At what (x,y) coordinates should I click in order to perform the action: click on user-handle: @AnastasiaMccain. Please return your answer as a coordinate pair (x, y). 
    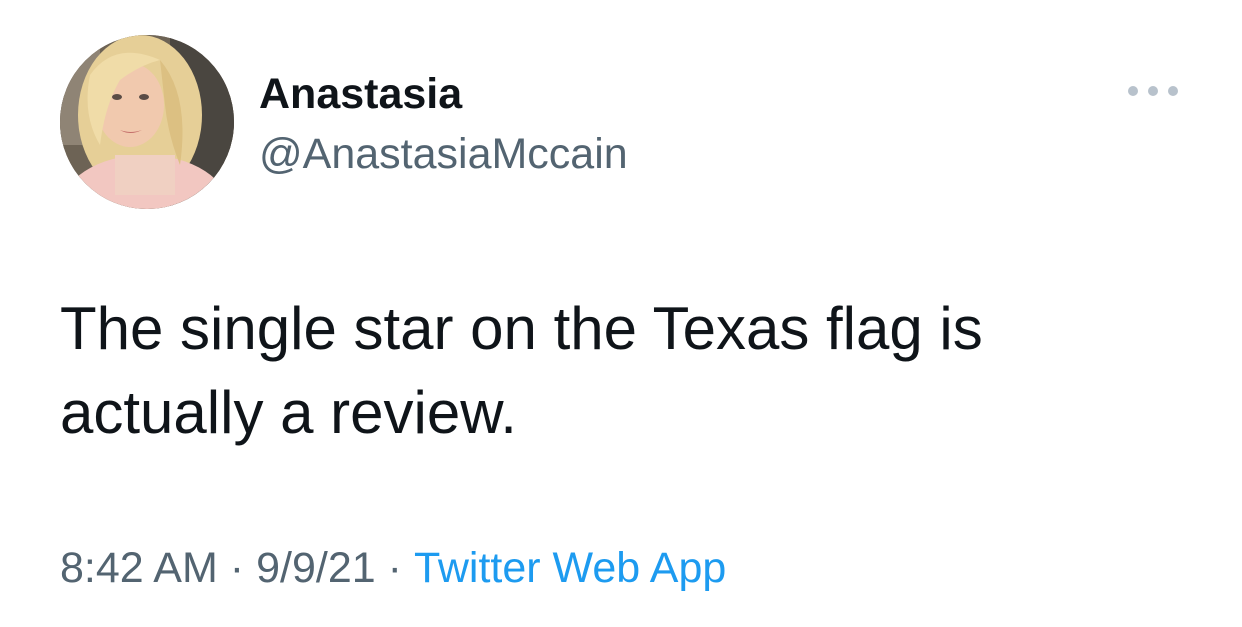
    Looking at the image, I should click on (443, 154).